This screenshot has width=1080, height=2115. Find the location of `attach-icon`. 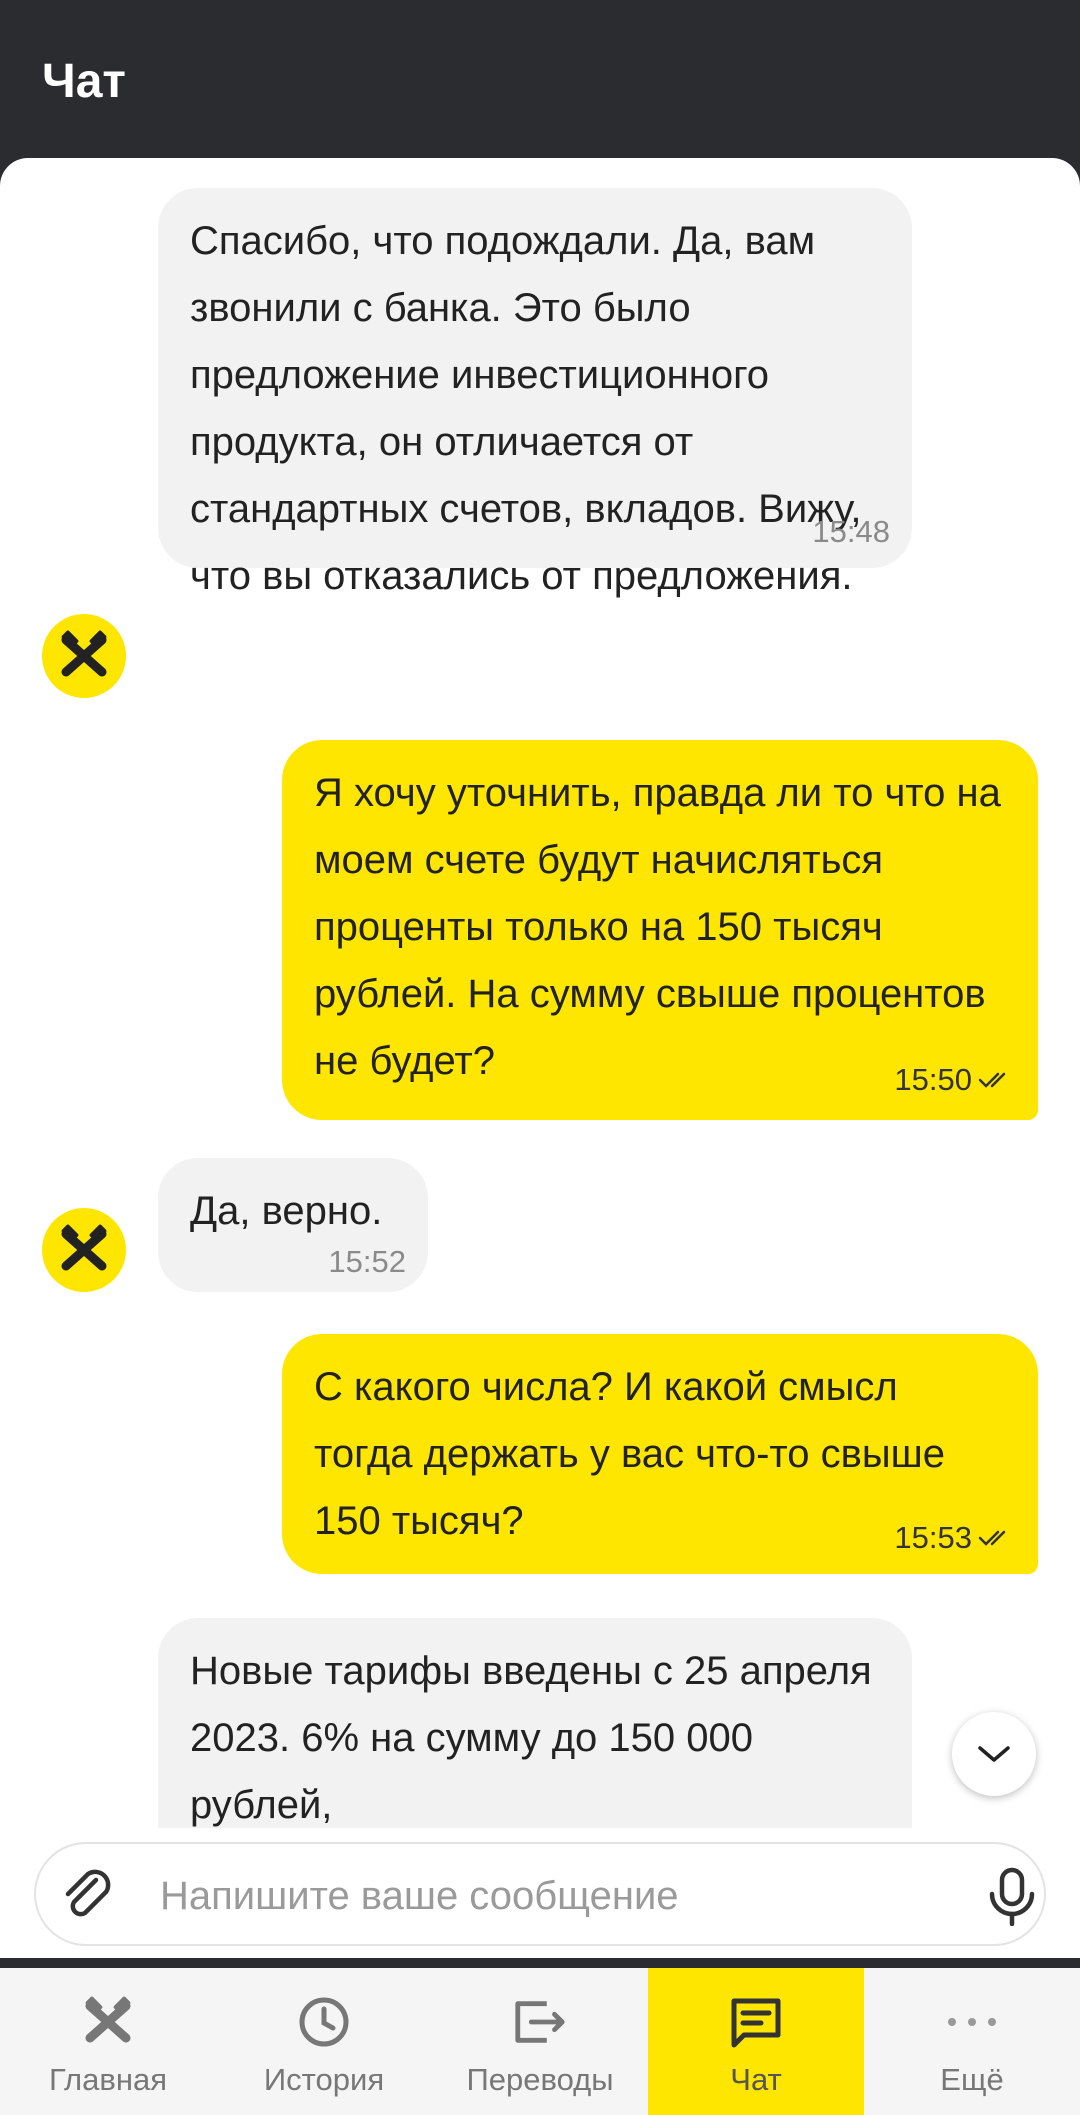

attach-icon is located at coordinates (88, 1896).